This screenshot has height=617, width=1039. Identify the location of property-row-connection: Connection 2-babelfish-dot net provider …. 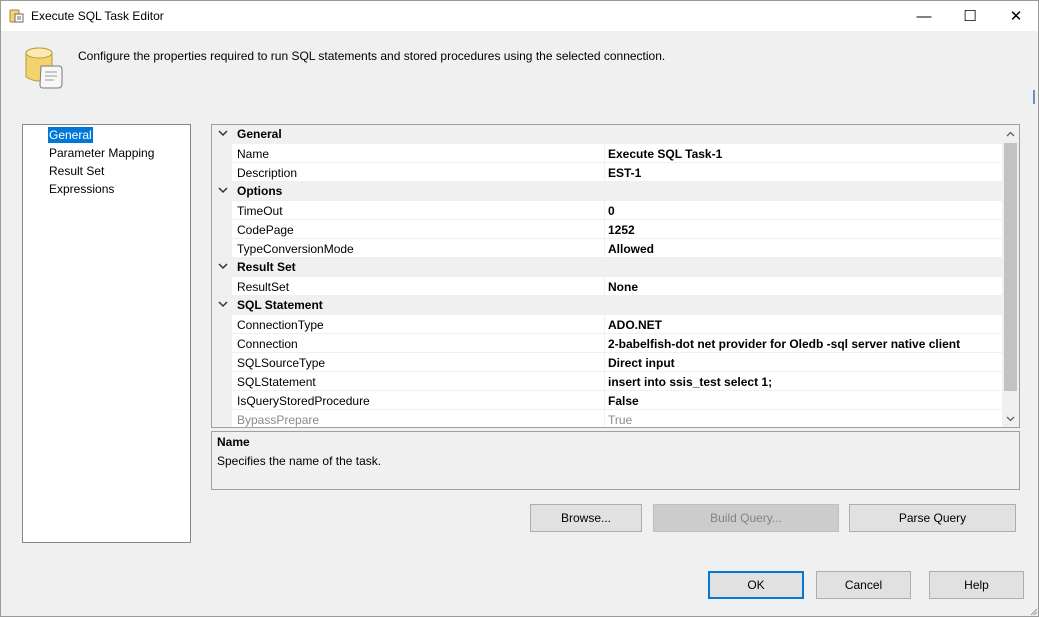
(607, 343).